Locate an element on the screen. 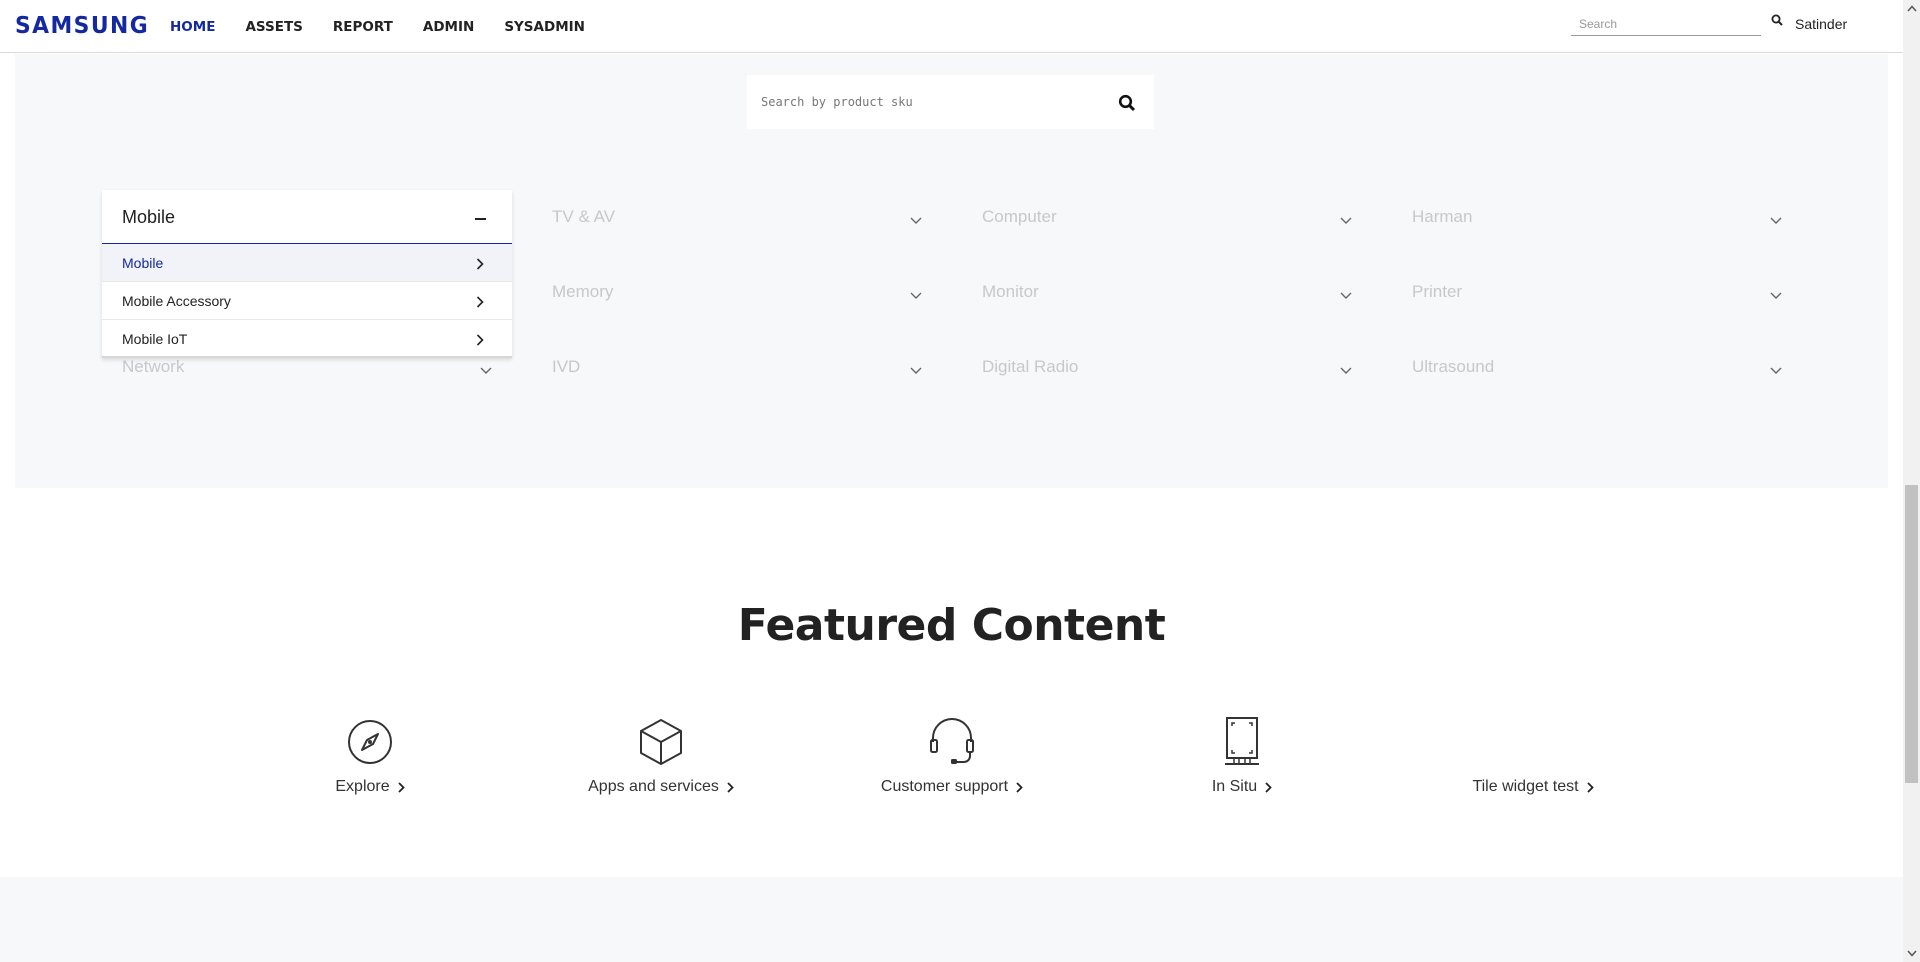 This screenshot has width=1920, height=962. scroll-down-arrow-icon is located at coordinates (1911, 953).